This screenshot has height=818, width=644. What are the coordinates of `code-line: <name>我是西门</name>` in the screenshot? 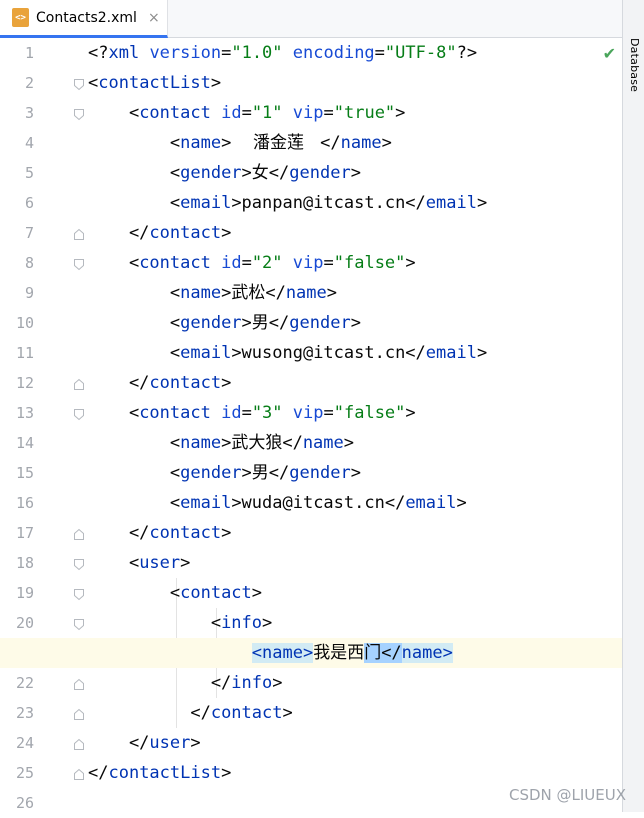 It's located at (311, 653).